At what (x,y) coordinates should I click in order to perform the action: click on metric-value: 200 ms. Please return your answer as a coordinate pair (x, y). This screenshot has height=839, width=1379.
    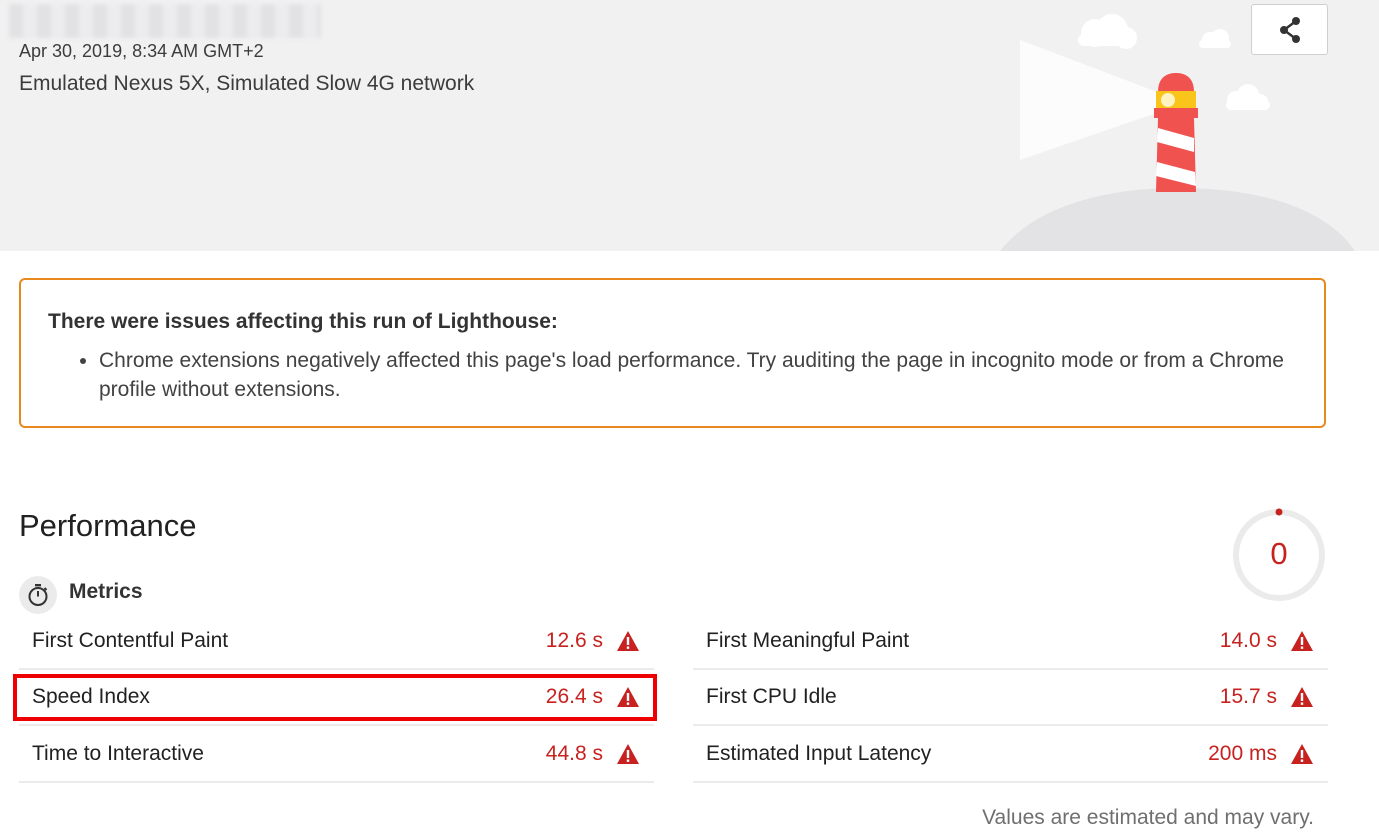
    Looking at the image, I should click on (1242, 753).